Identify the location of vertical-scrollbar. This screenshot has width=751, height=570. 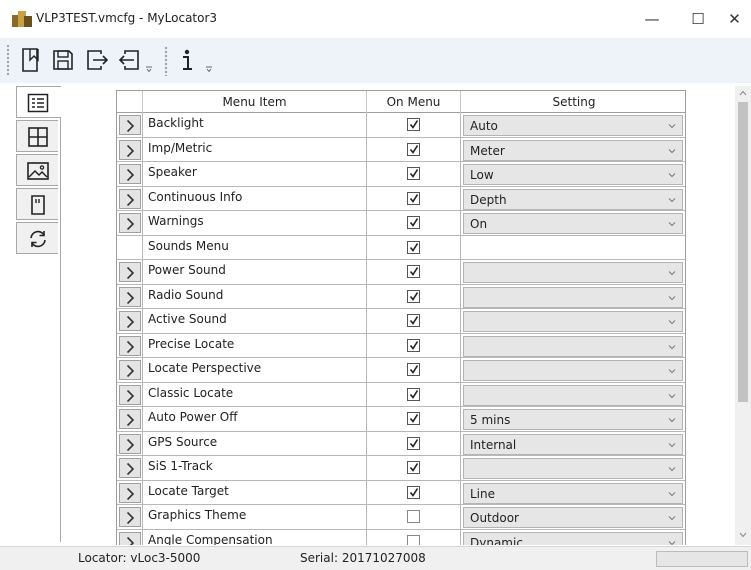
(743, 315).